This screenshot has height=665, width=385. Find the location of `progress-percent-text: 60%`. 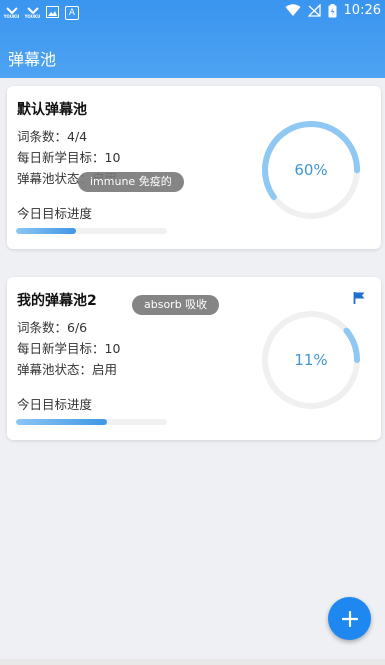

progress-percent-text: 60% is located at coordinates (310, 170).